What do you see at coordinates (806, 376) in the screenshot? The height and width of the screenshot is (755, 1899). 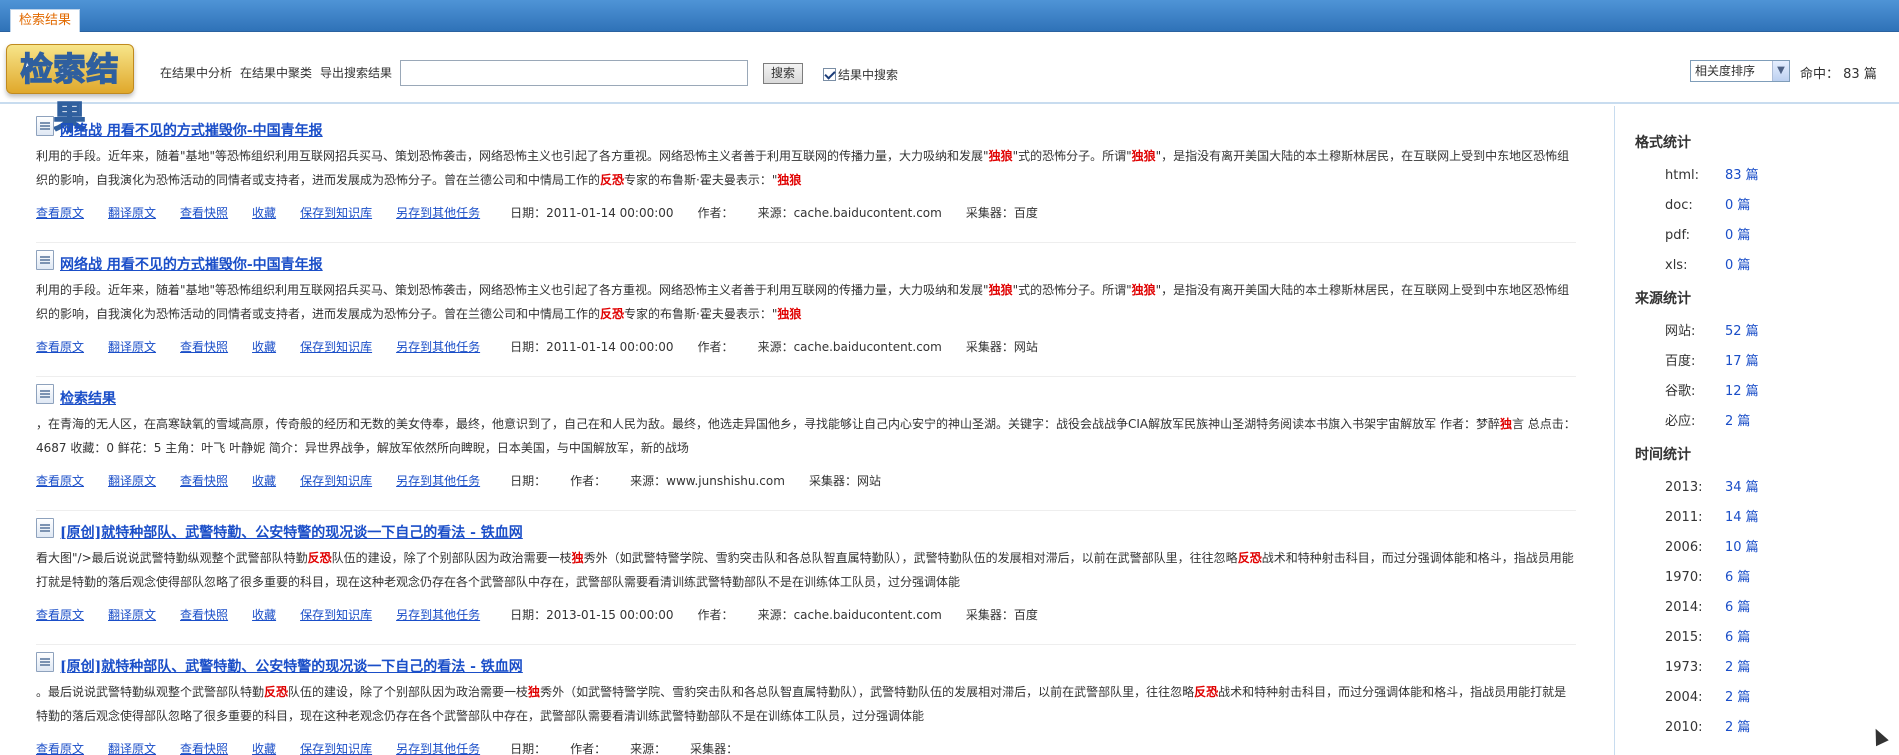 I see `result-divider` at bounding box center [806, 376].